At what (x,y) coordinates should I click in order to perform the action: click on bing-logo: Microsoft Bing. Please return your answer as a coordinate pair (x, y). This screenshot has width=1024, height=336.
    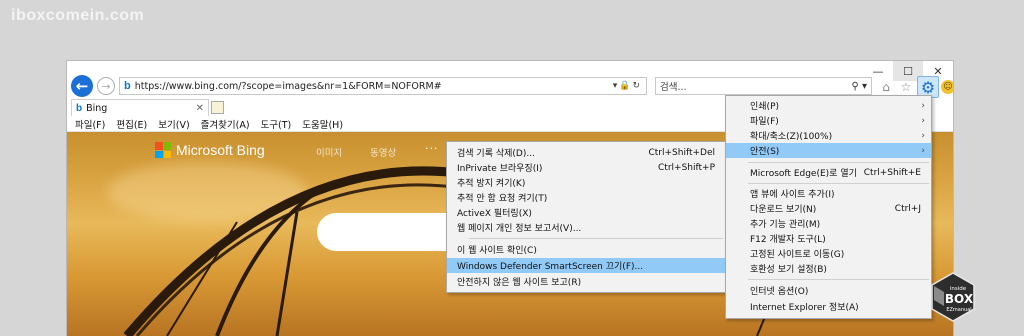
    Looking at the image, I should click on (210, 150).